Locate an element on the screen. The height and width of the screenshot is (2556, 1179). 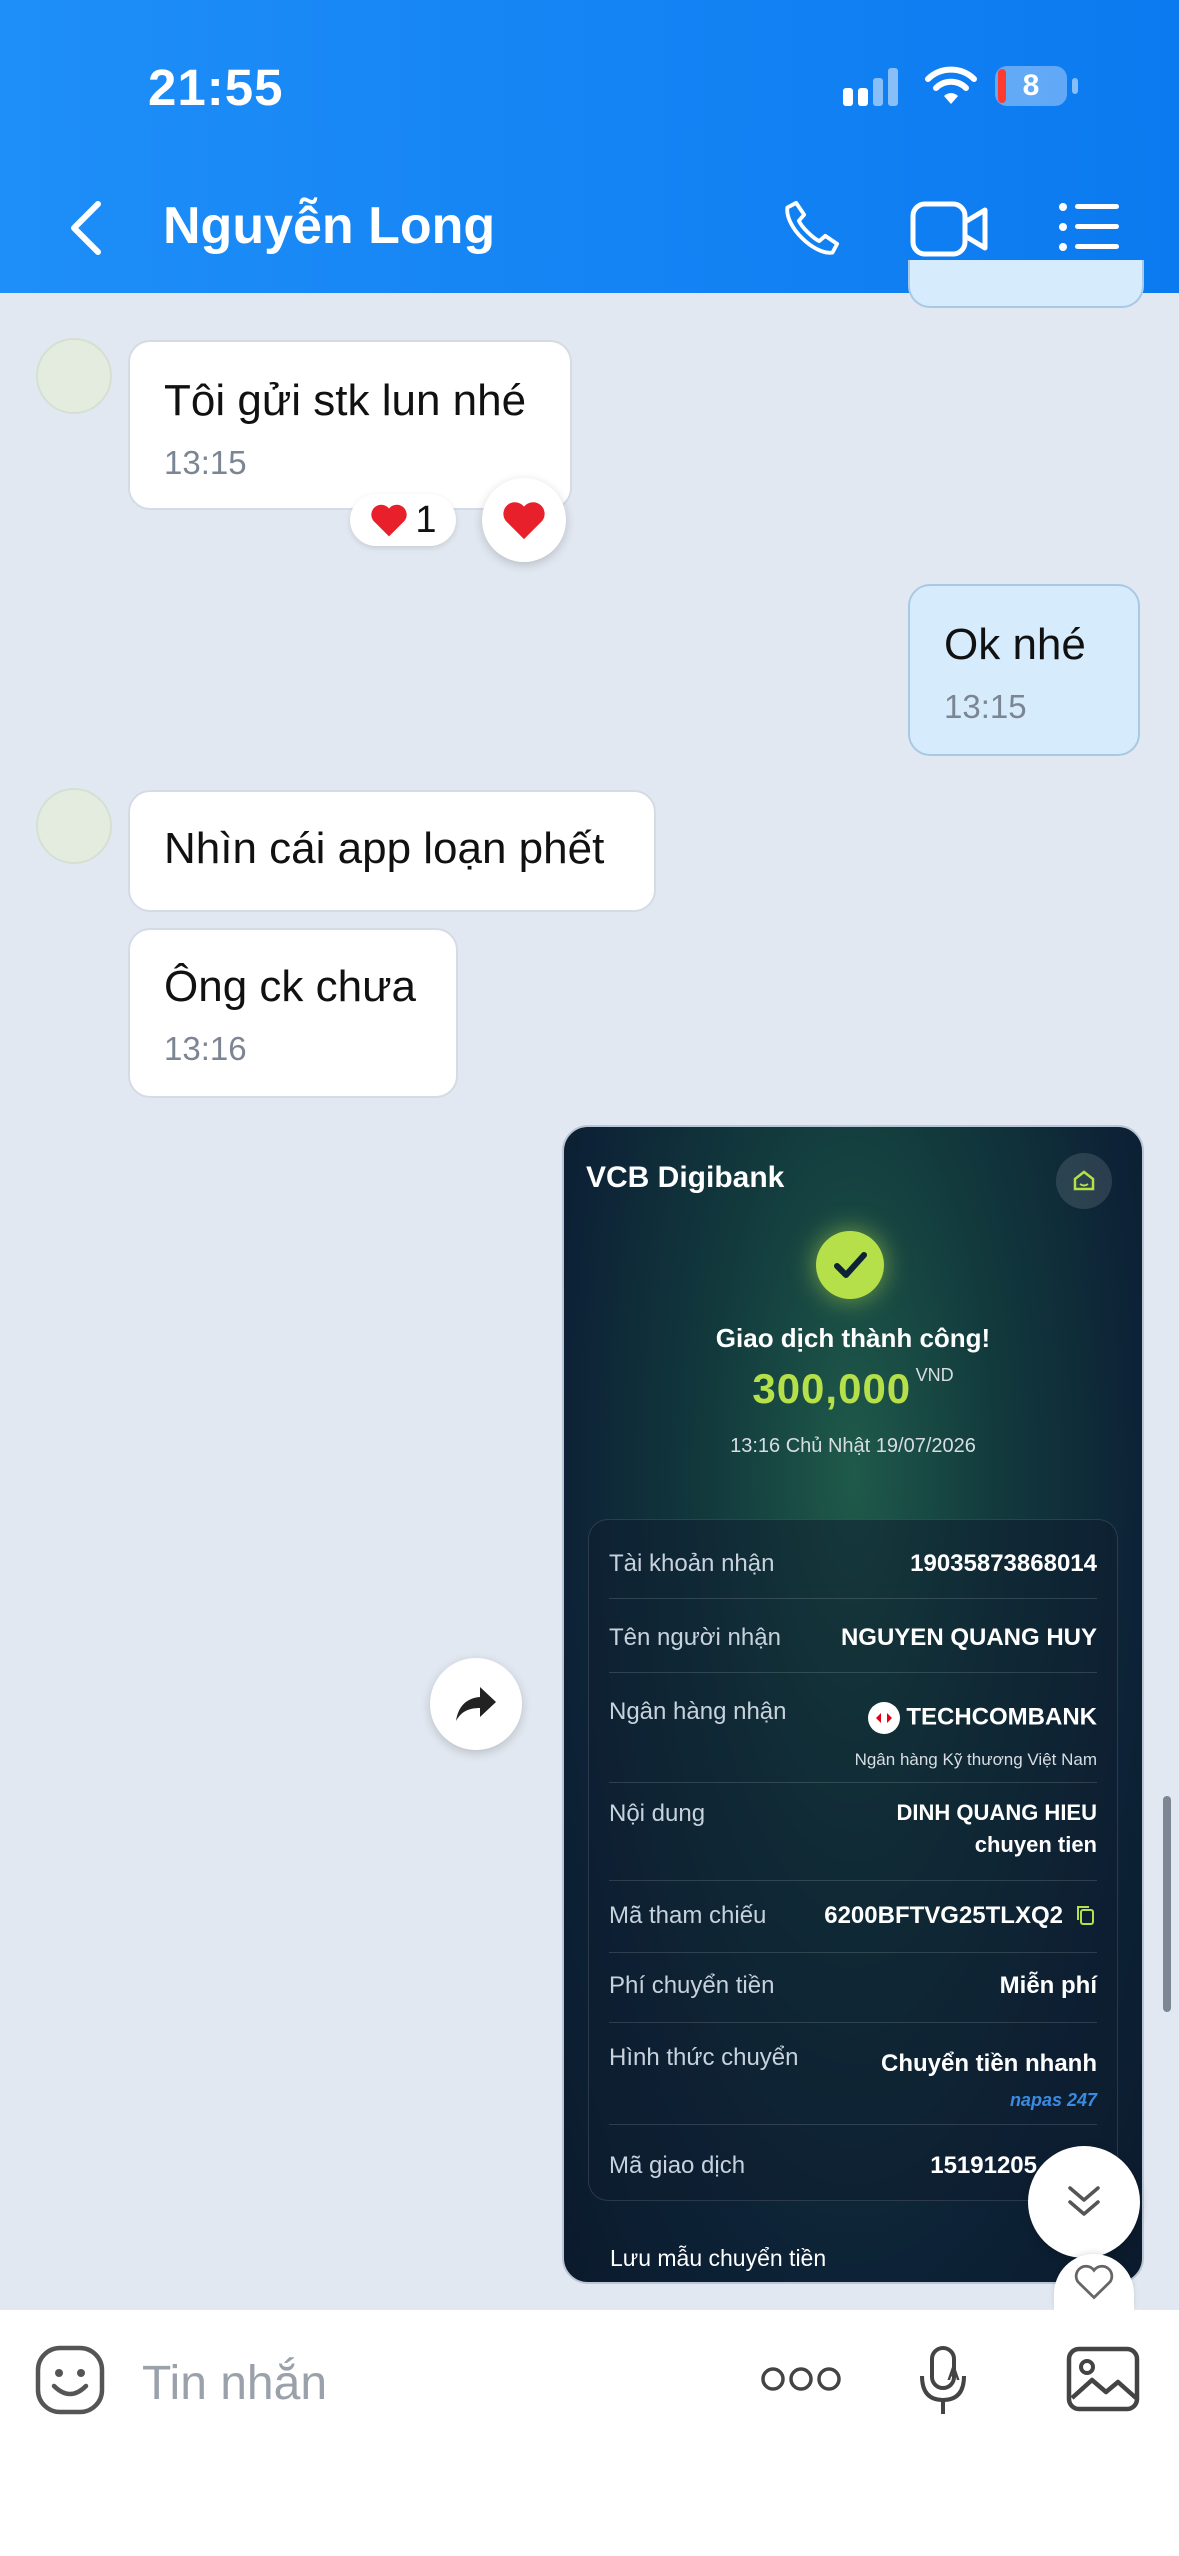
message-text: Ok nhé is located at coordinates (1015, 644).